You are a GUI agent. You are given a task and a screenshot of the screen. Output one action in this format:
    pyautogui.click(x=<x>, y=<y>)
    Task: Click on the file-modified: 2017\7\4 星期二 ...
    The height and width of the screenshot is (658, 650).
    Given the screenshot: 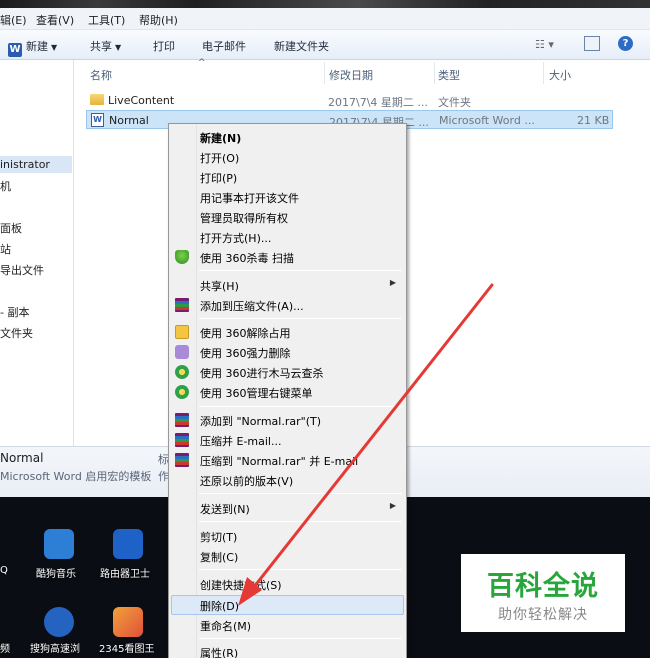 What is the action you would take?
    pyautogui.click(x=378, y=102)
    